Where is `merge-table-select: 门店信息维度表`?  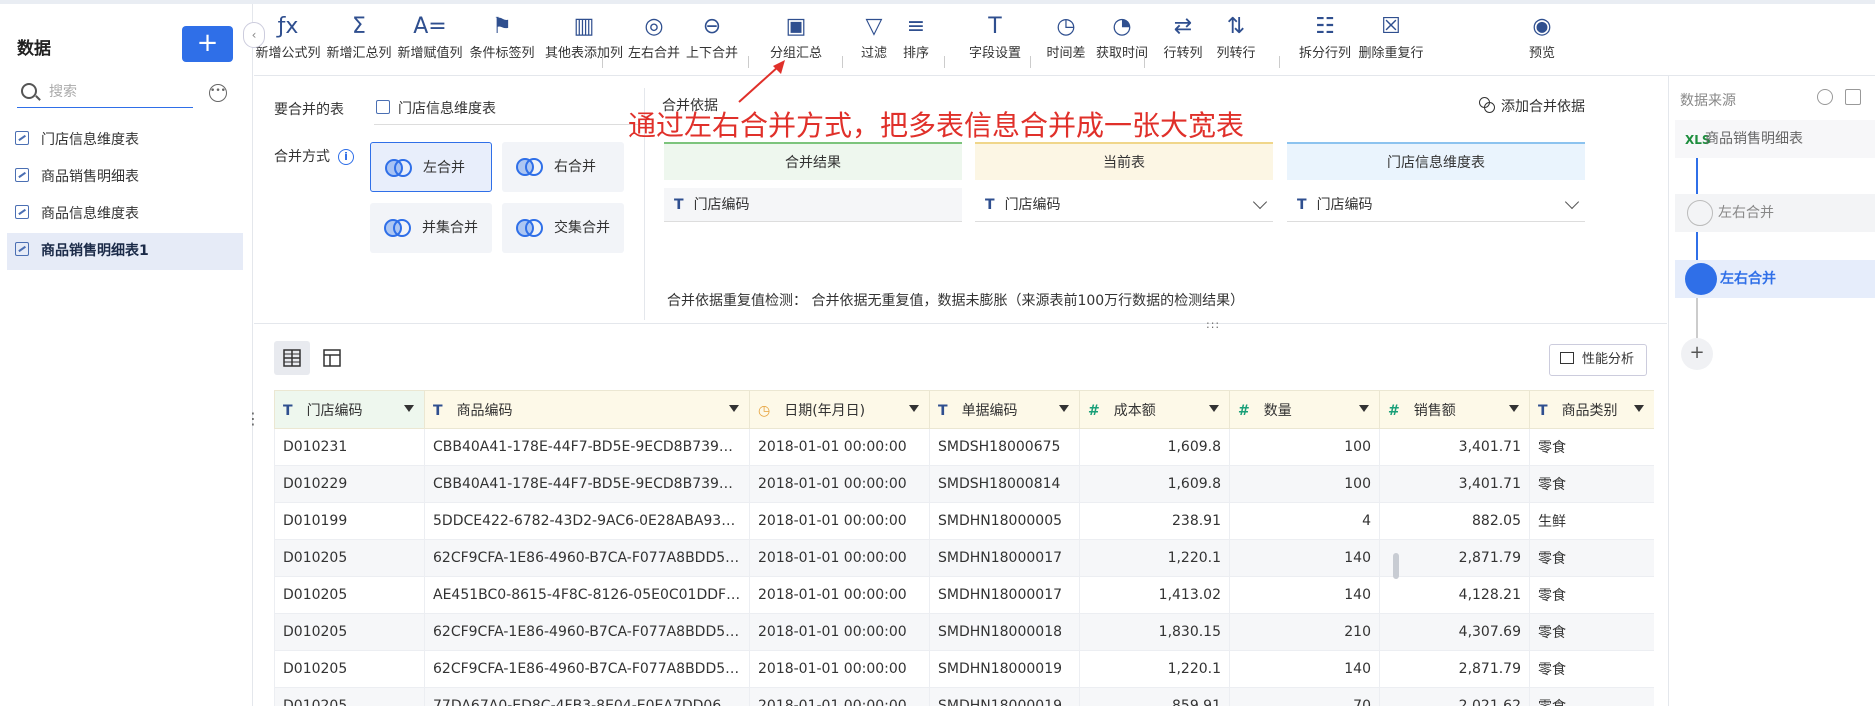
merge-table-select: 门店信息维度表 is located at coordinates (506, 110).